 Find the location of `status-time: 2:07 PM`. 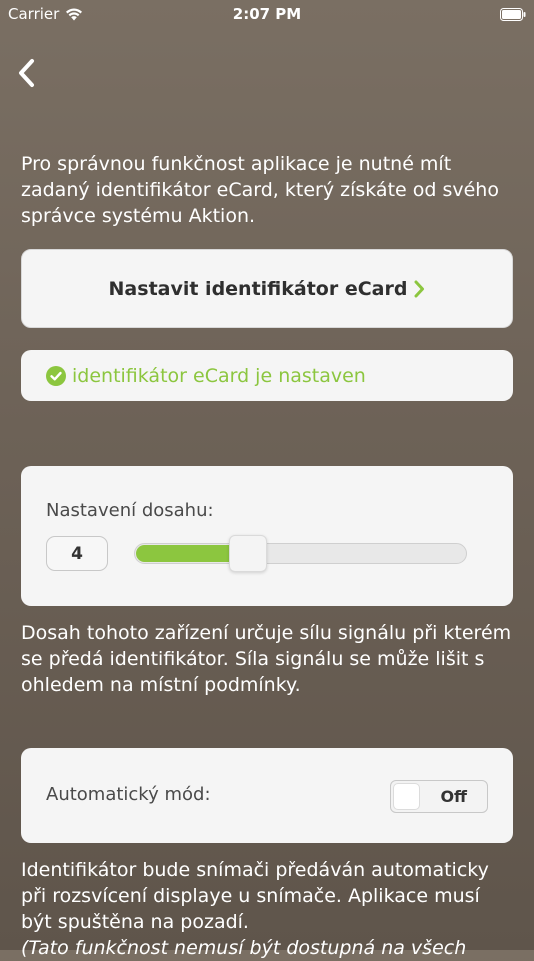

status-time: 2:07 PM is located at coordinates (267, 14).